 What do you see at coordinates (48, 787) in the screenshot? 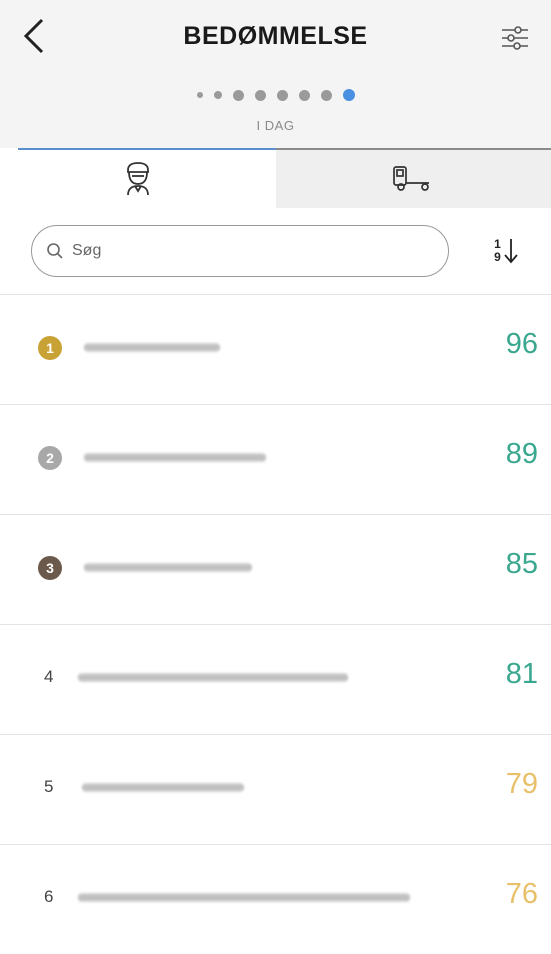
I see `rank-number: 5` at bounding box center [48, 787].